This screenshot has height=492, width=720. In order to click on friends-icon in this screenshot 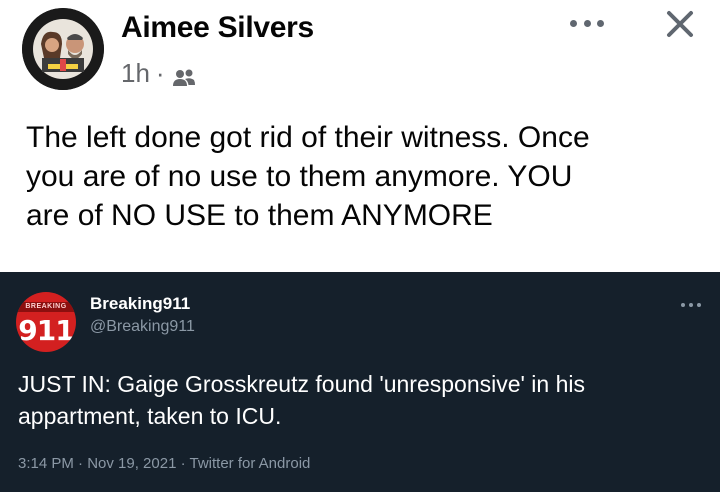, I will do `click(184, 75)`.